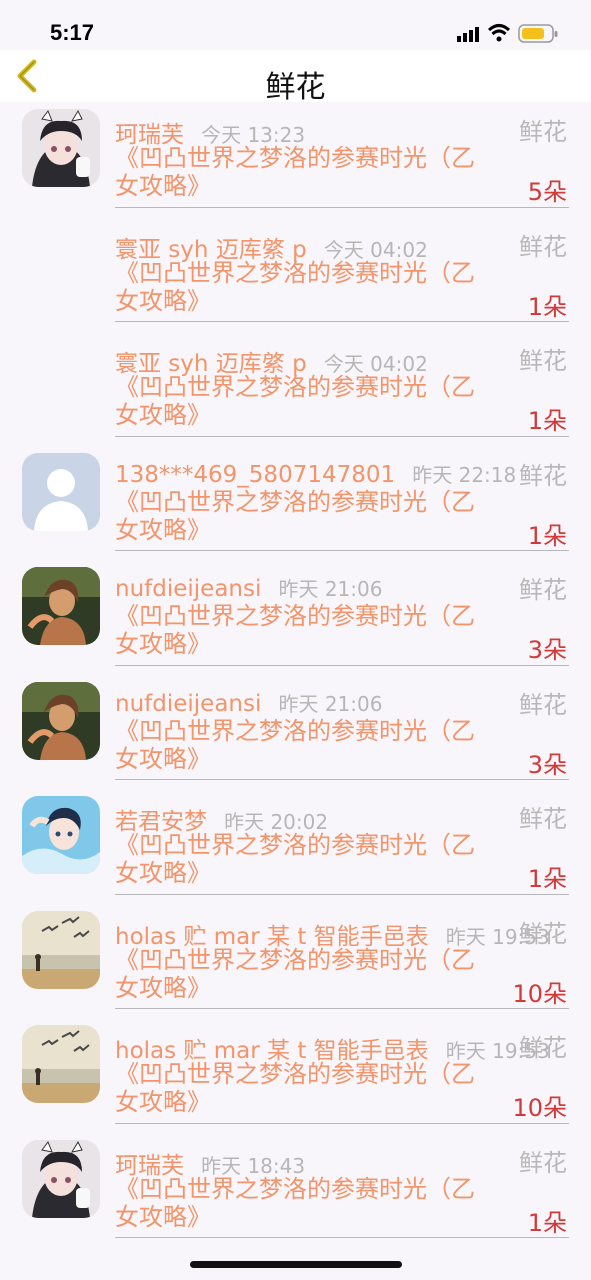 This screenshot has width=591, height=1280. I want to click on status-time: 5:17, so click(72, 32).